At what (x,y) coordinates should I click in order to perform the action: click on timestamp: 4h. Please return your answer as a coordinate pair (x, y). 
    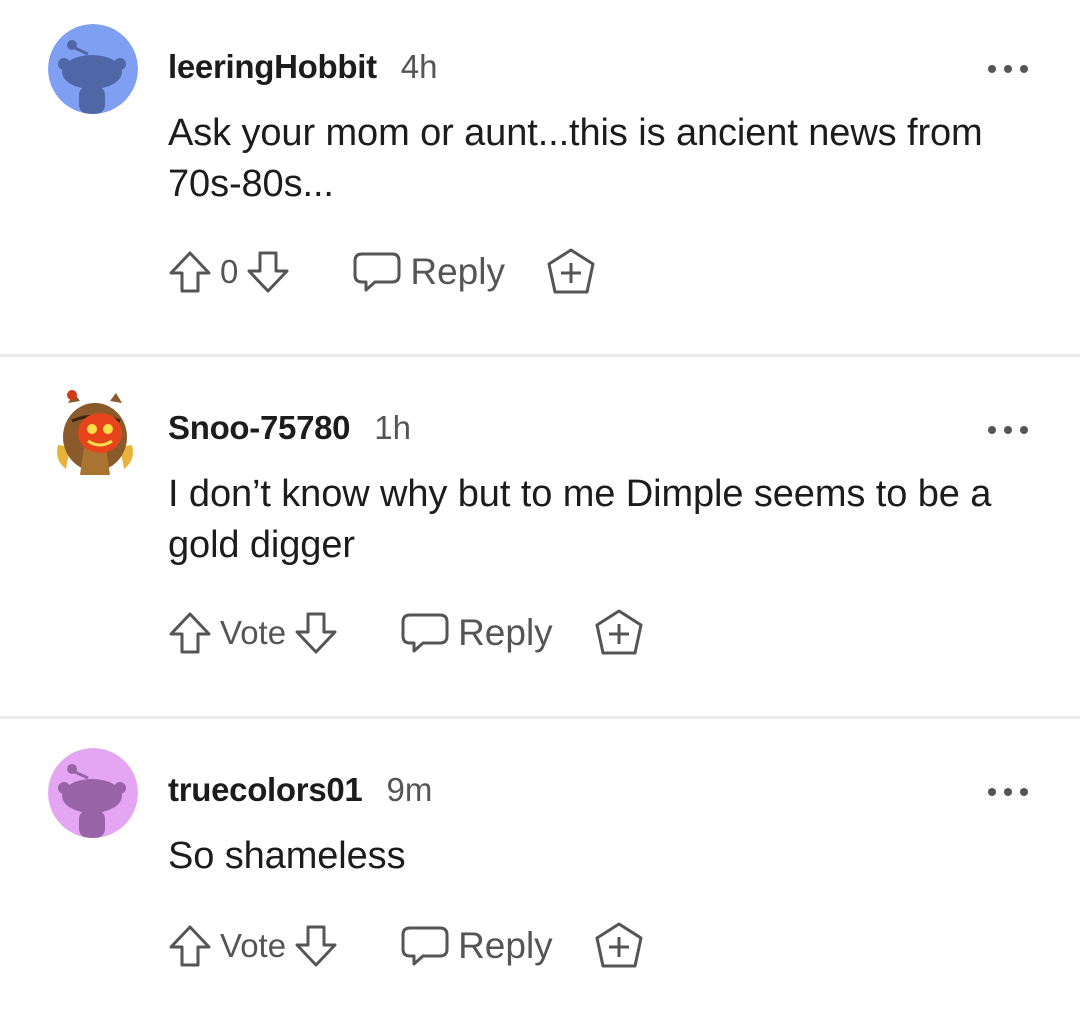
    Looking at the image, I should click on (419, 66).